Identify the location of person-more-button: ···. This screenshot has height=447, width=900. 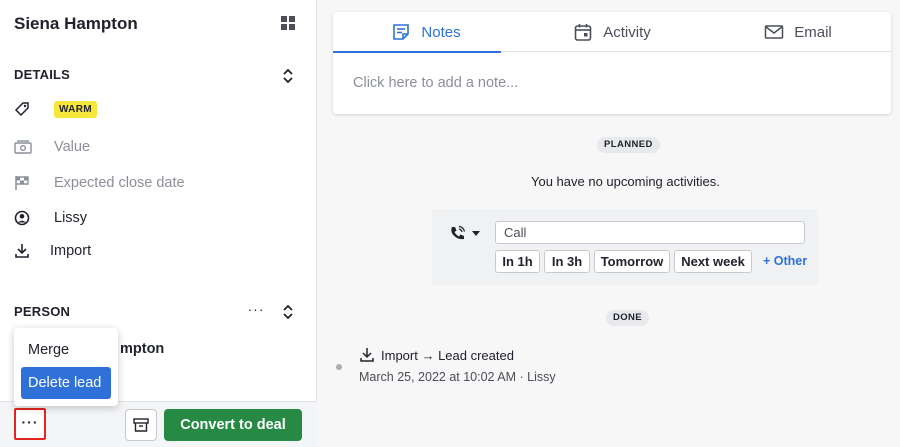
(256, 311).